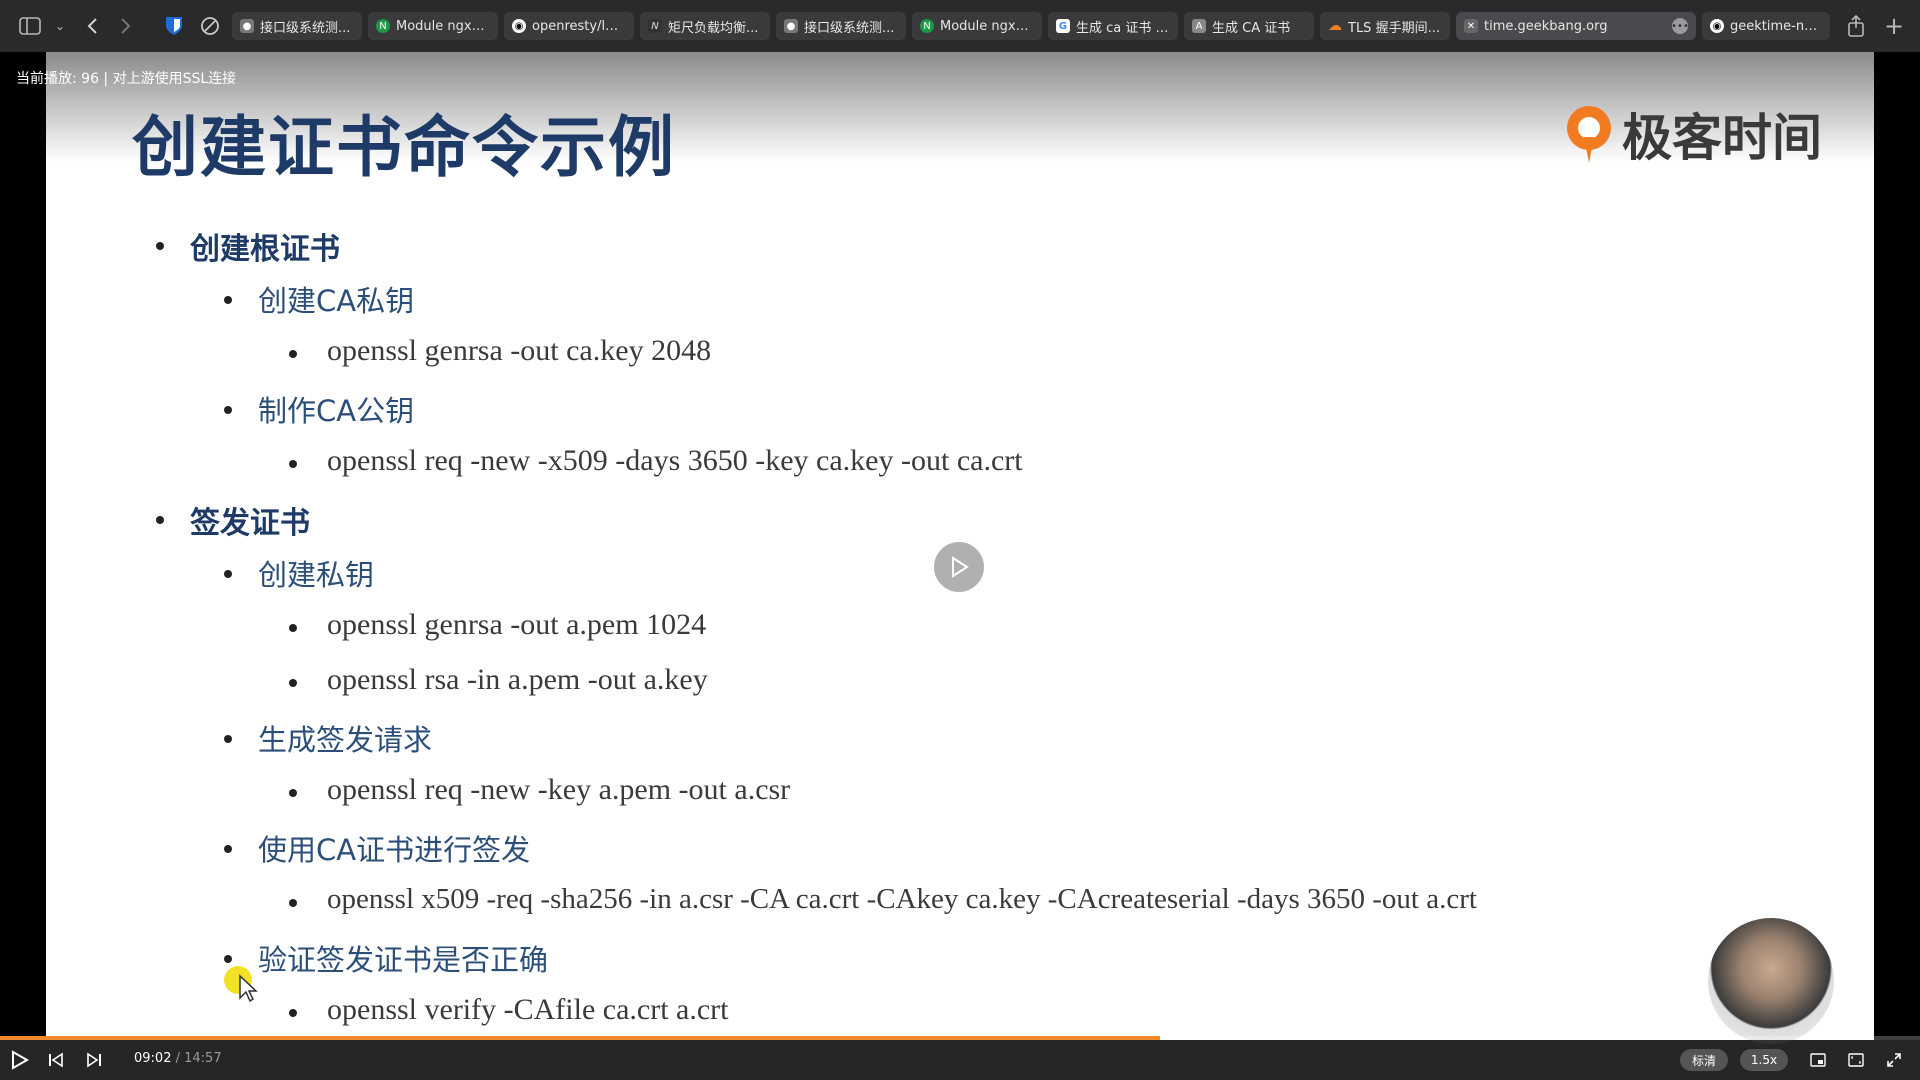 This screenshot has width=1920, height=1080. Describe the element at coordinates (1894, 26) in the screenshot. I see `new-tab-icon: +` at that location.